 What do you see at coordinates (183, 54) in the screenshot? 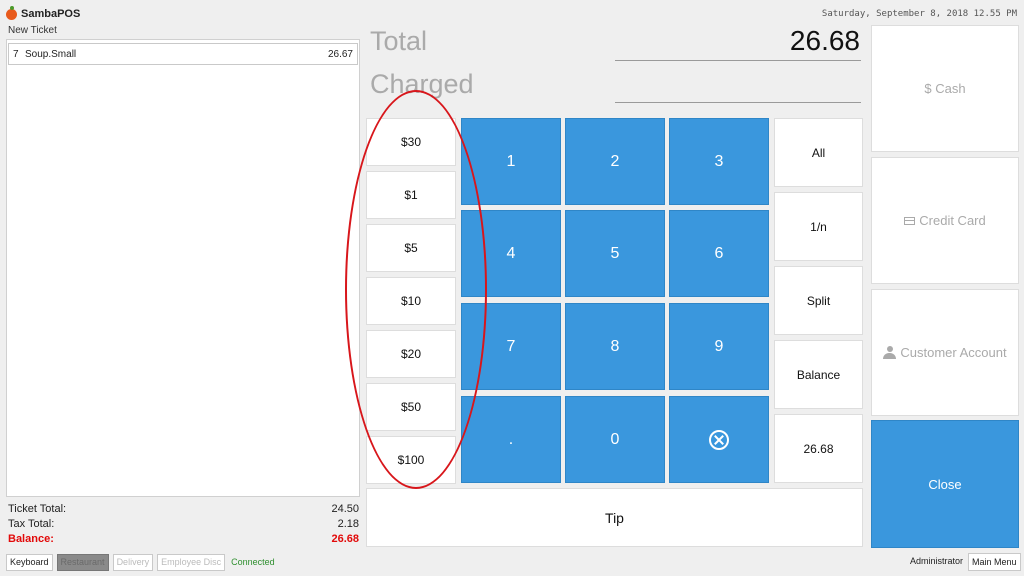
I see `order-row: 7 Soup.Small 26.67` at bounding box center [183, 54].